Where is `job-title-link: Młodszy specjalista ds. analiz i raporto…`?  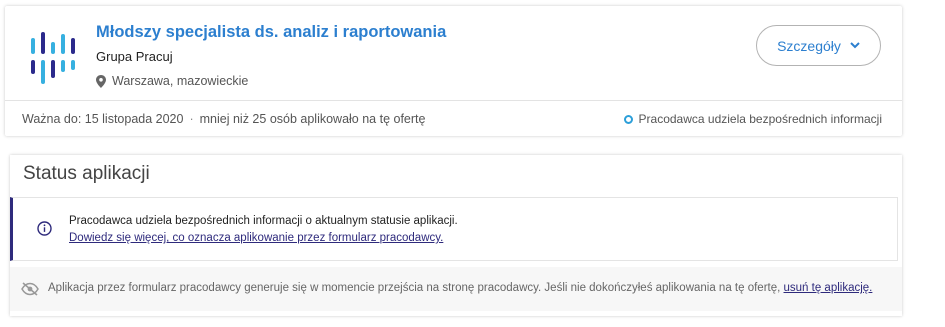
job-title-link: Młodszy specjalista ds. analiz i raporto… is located at coordinates (271, 32).